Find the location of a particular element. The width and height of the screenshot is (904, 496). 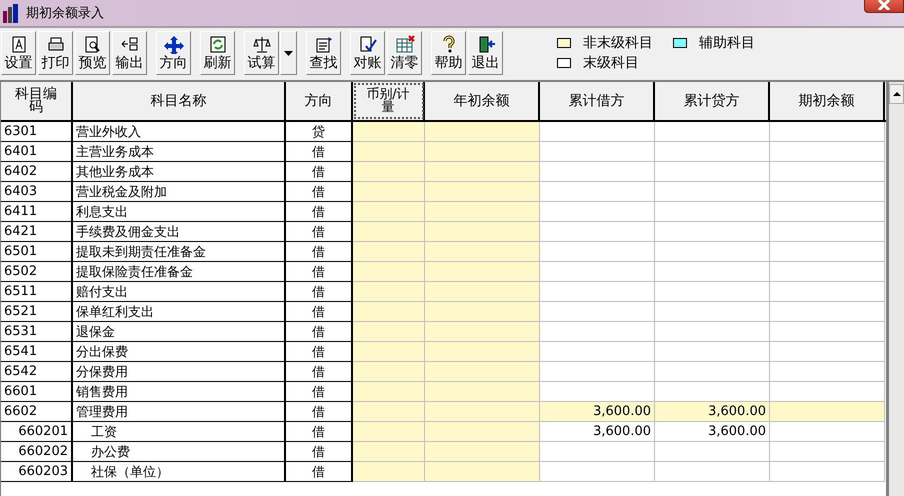

table-cell: 分出保费 is located at coordinates (179, 352).